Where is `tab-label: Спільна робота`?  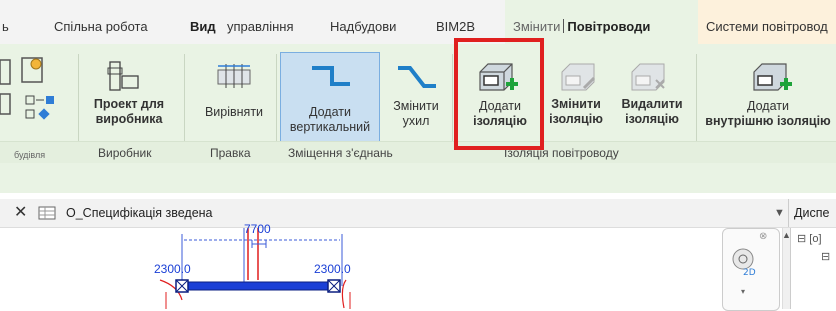
tab-label: Спільна робота is located at coordinates (101, 26).